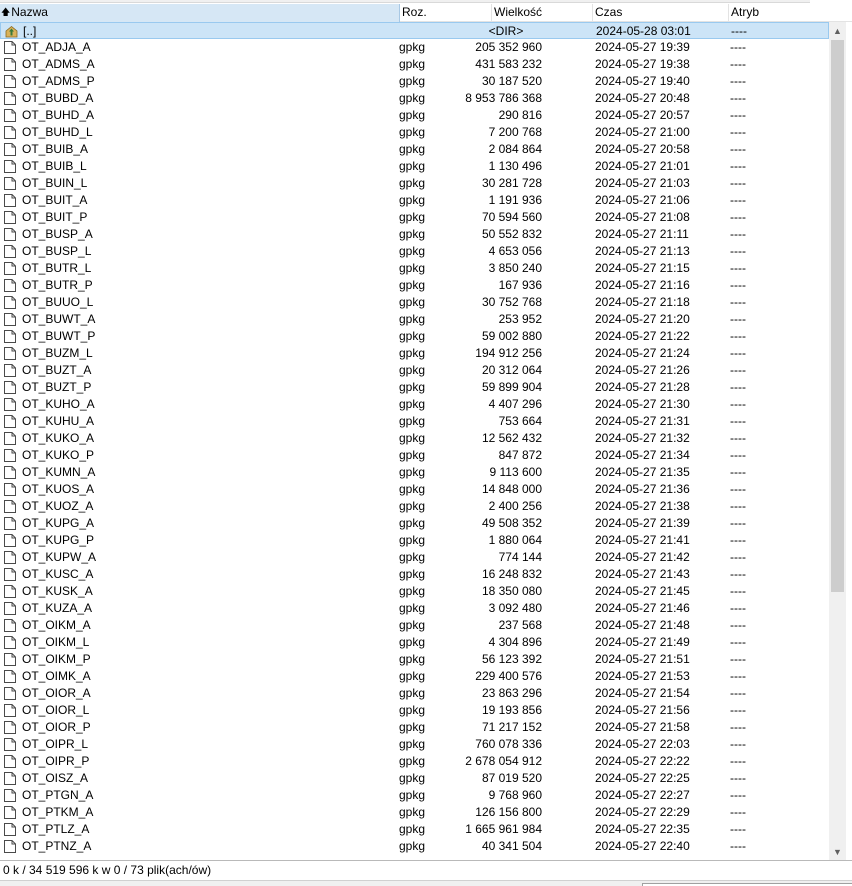  I want to click on file-size: 14 848 000, so click(511, 489).